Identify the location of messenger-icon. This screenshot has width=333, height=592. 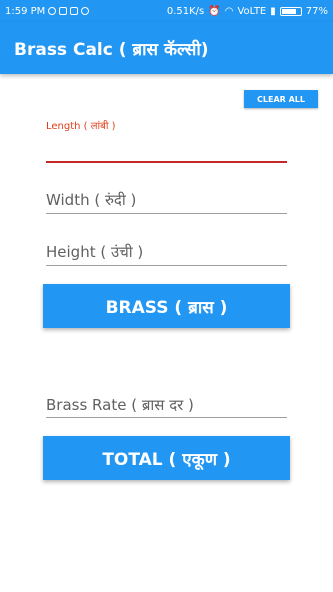
(52, 11).